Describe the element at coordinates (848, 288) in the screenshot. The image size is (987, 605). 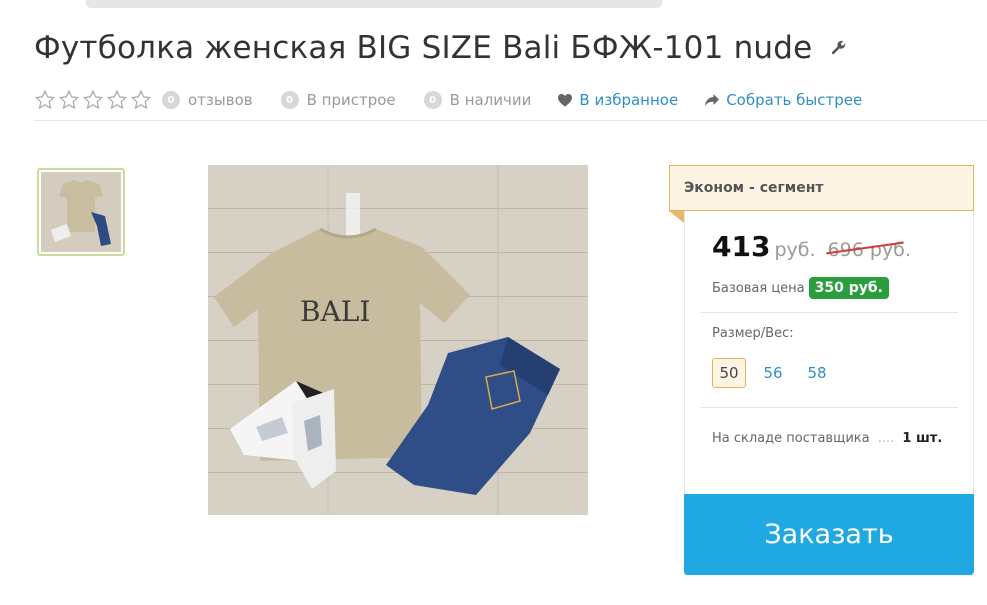
I see `base-price-badge: 350 руб.` at that location.